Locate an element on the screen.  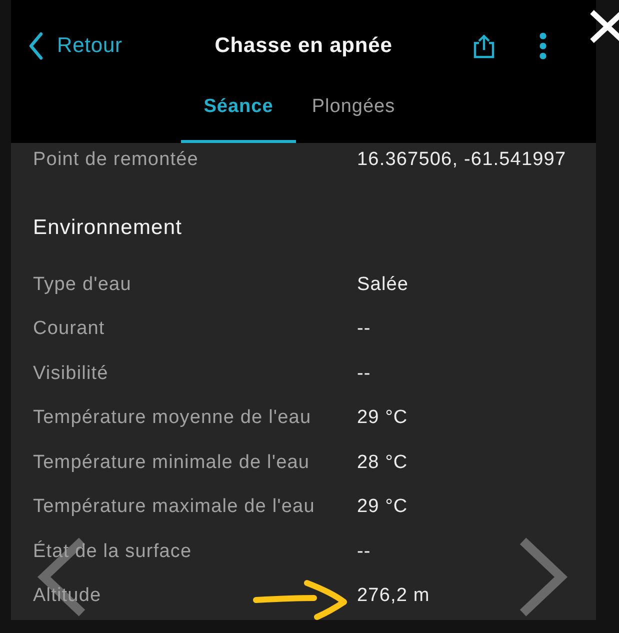
field-label: Courant is located at coordinates (69, 329).